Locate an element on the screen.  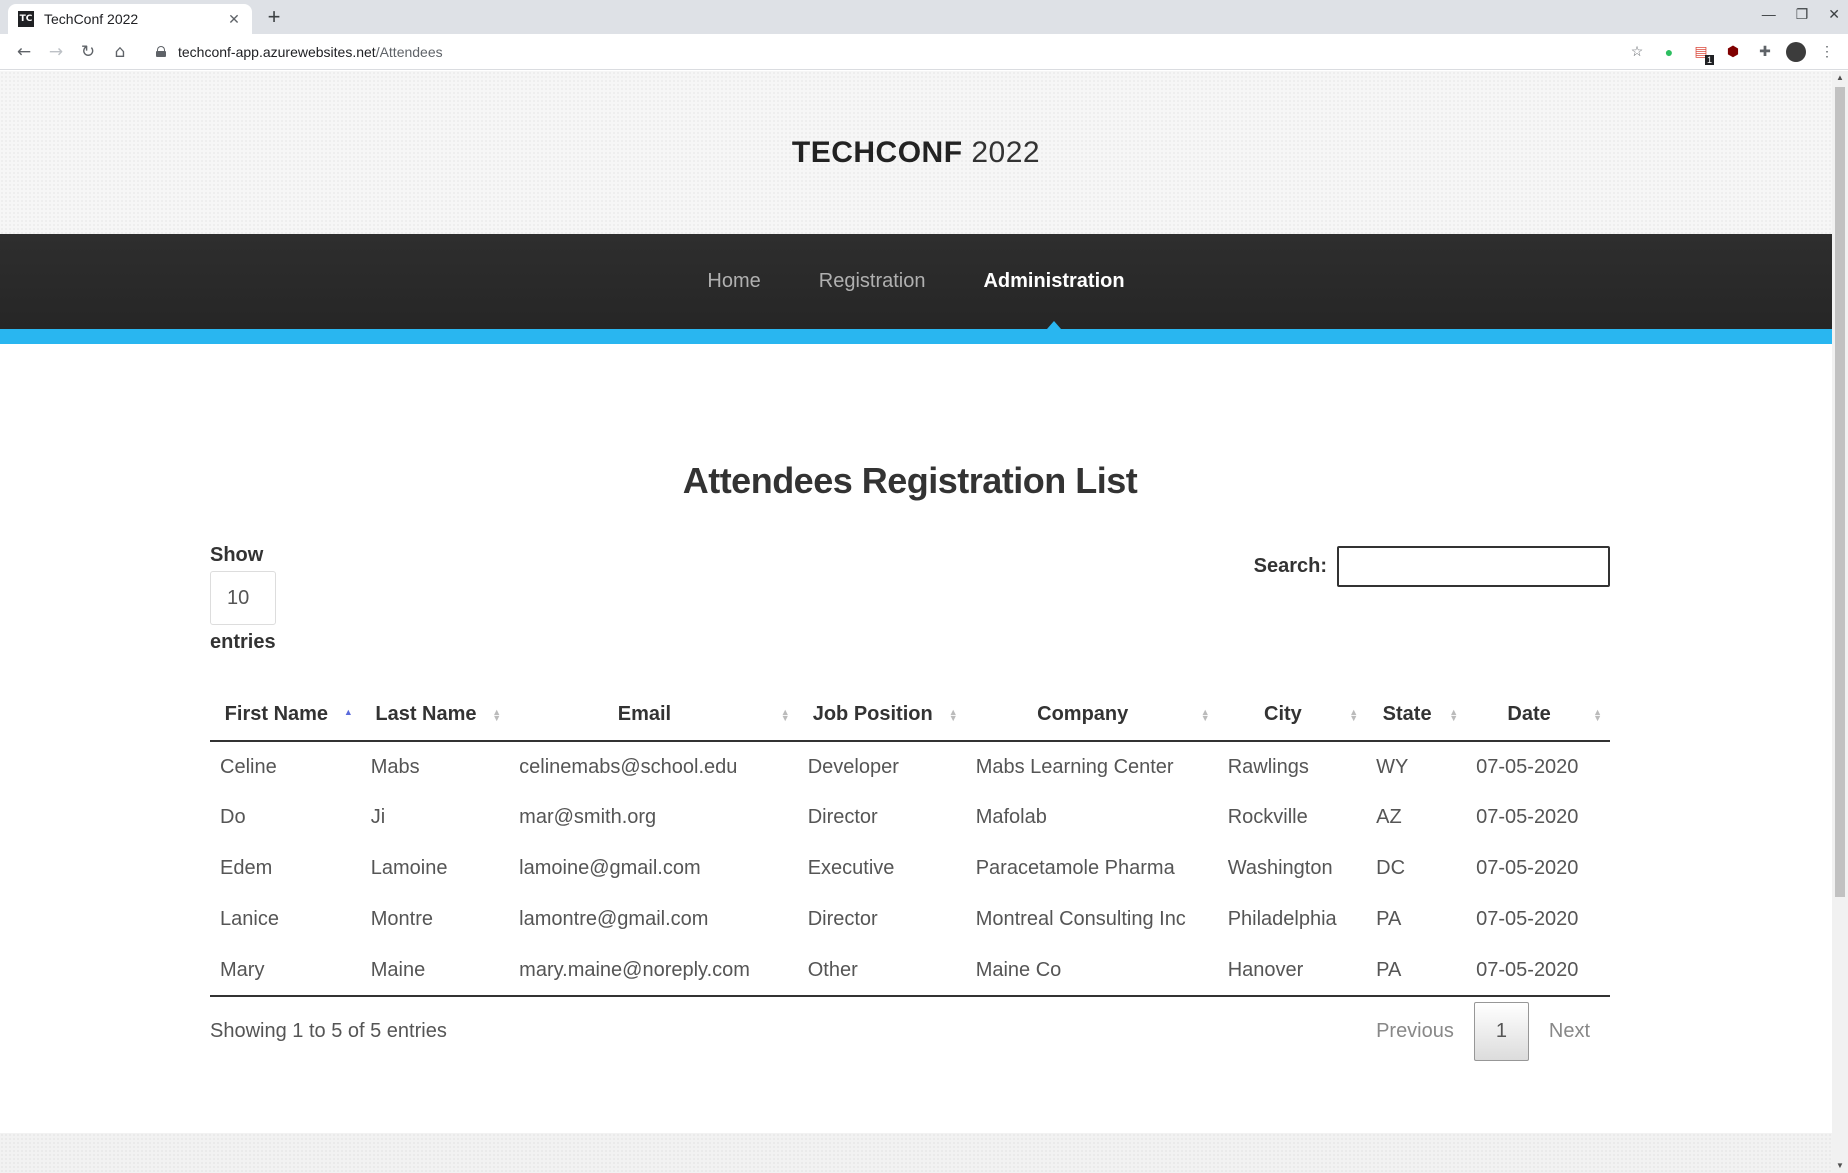
forward-icon: → is located at coordinates (56, 52).